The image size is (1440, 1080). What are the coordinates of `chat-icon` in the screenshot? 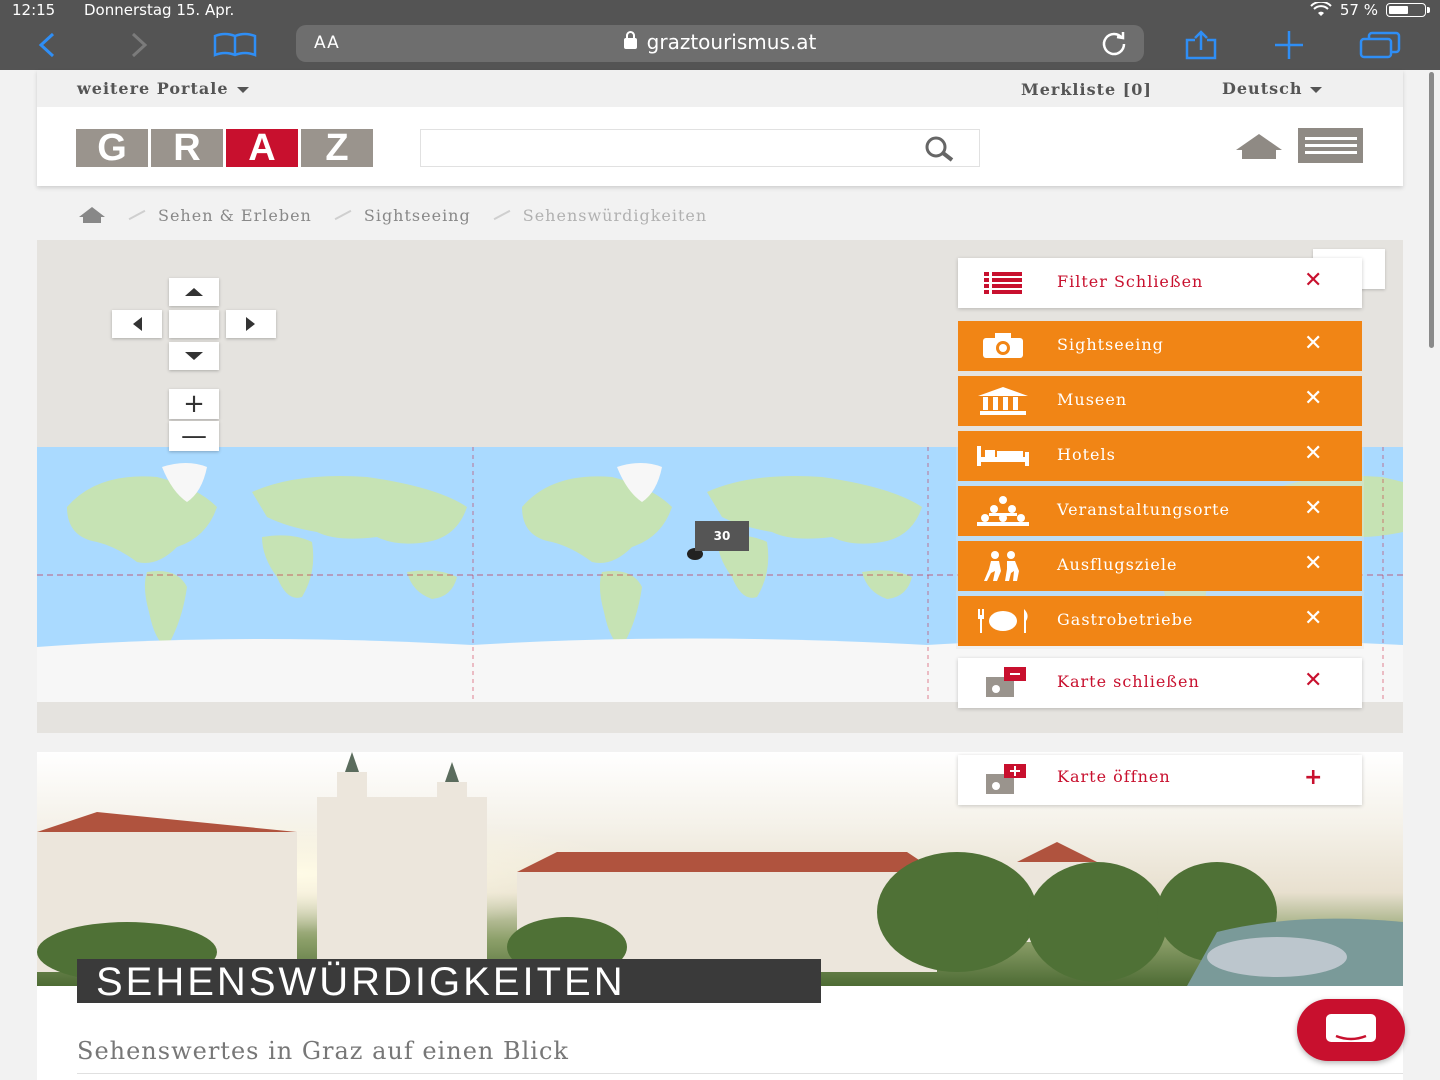 It's located at (1351, 1028).